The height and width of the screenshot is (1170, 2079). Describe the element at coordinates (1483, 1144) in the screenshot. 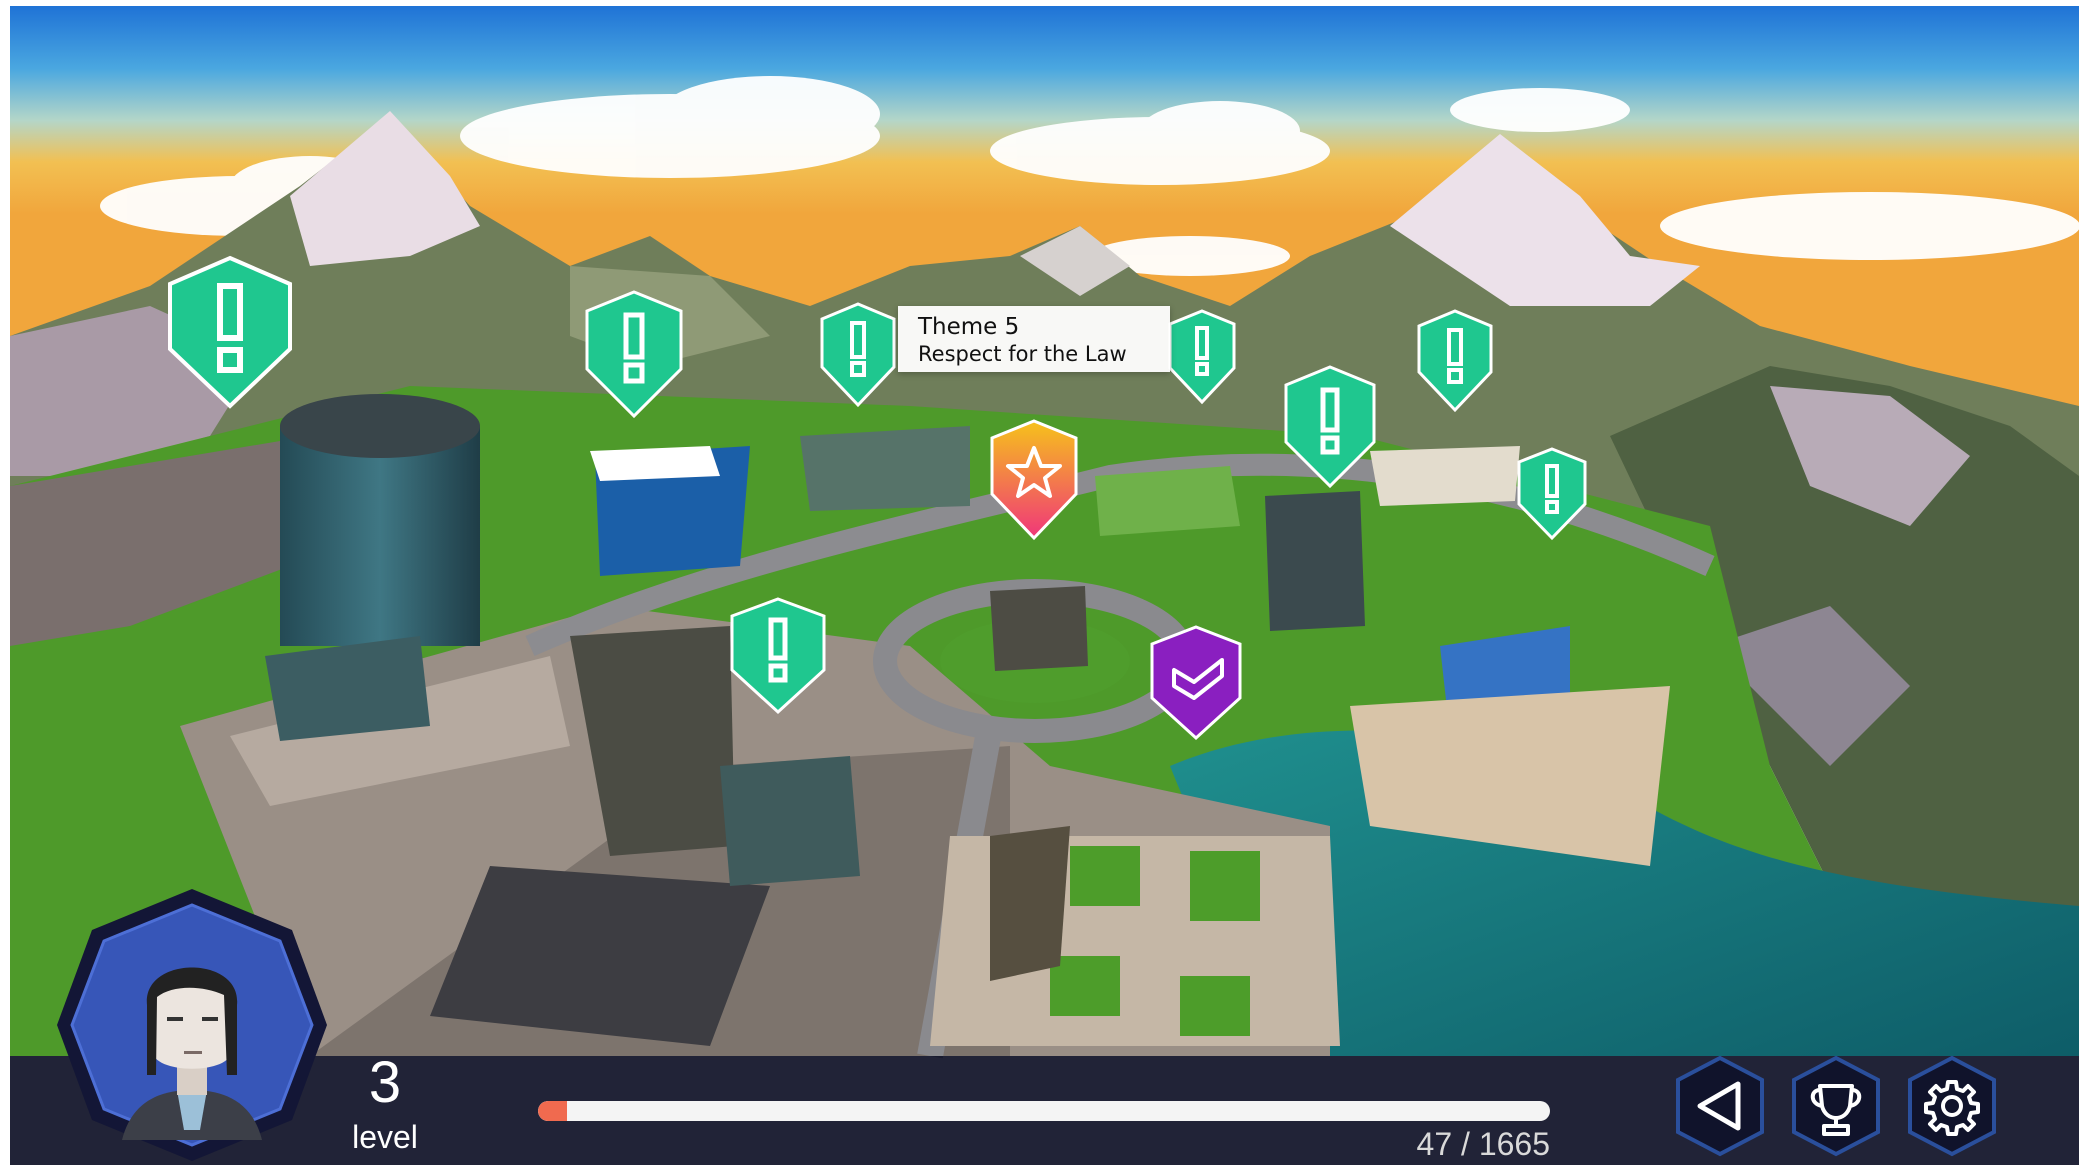

I see `xp-progress-text: 47 / 1665` at that location.